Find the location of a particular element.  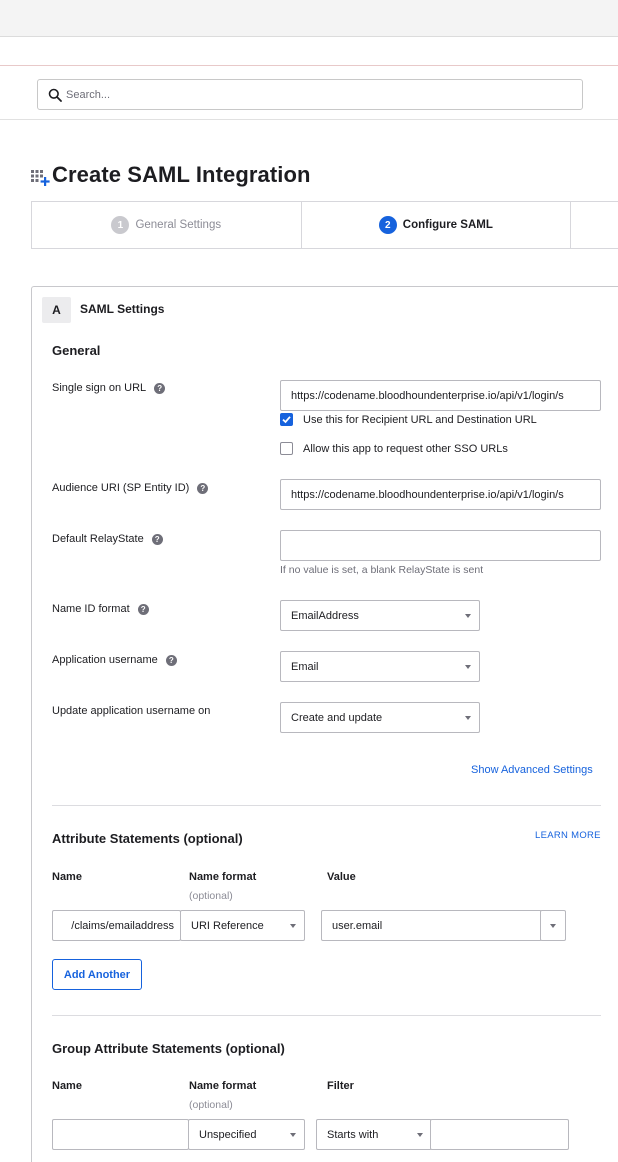

search-input is located at coordinates (316, 94).